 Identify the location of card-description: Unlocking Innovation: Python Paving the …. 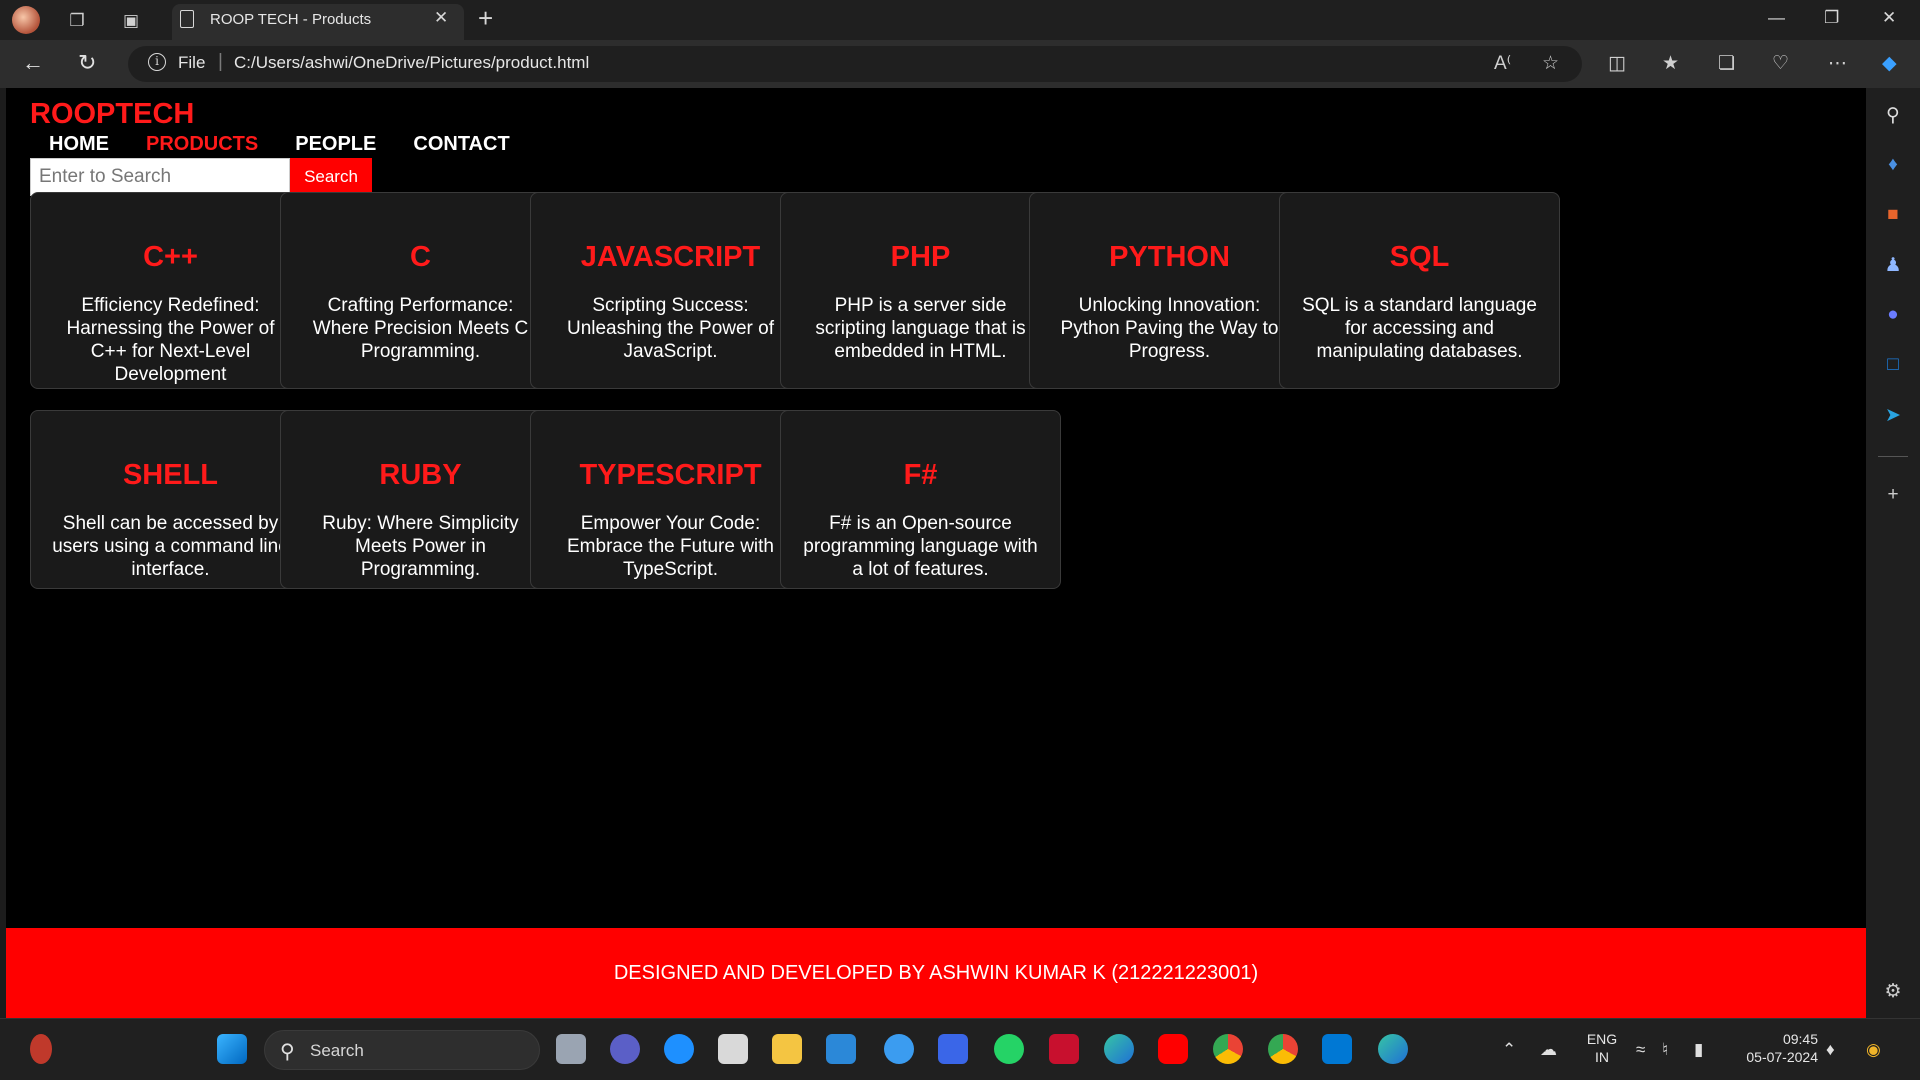
(1169, 328).